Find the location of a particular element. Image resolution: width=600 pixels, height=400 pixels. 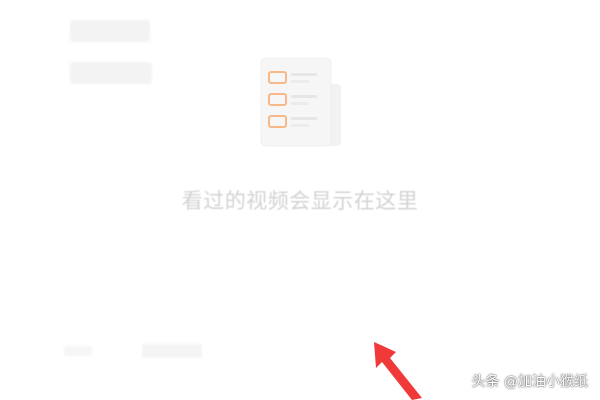

empty-state-message: 看过的视频会显示在这里 is located at coordinates (300, 201).